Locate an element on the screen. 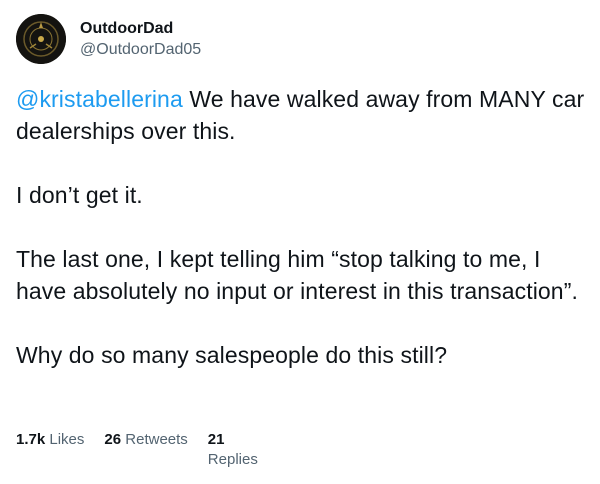  likes-count: 1.7k is located at coordinates (31, 439).